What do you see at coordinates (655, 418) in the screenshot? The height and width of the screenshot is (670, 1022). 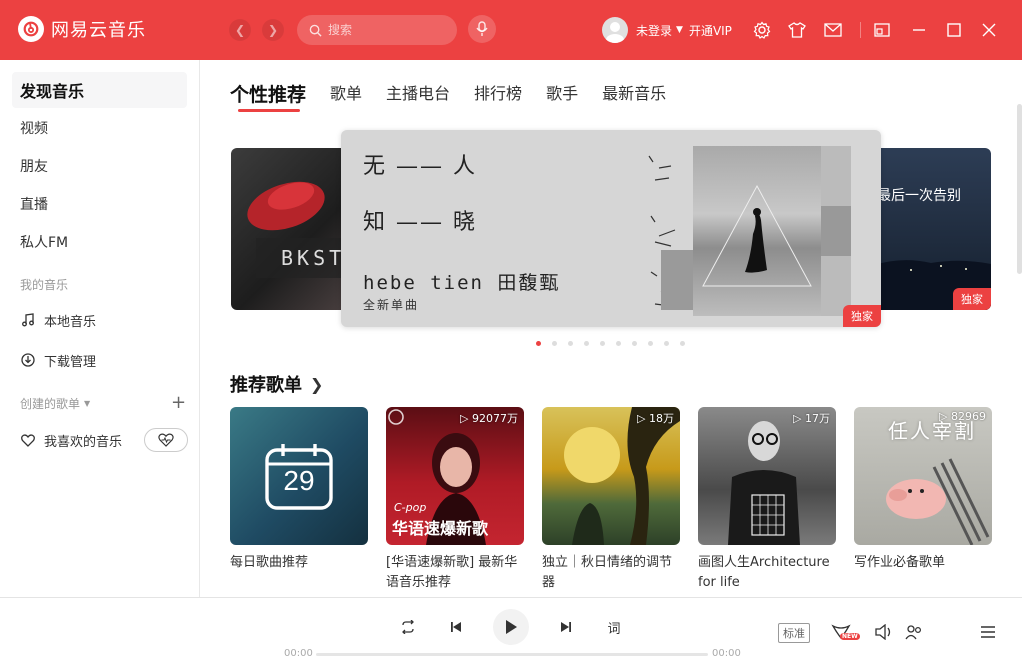 I see `play-count: ▷ 18万` at bounding box center [655, 418].